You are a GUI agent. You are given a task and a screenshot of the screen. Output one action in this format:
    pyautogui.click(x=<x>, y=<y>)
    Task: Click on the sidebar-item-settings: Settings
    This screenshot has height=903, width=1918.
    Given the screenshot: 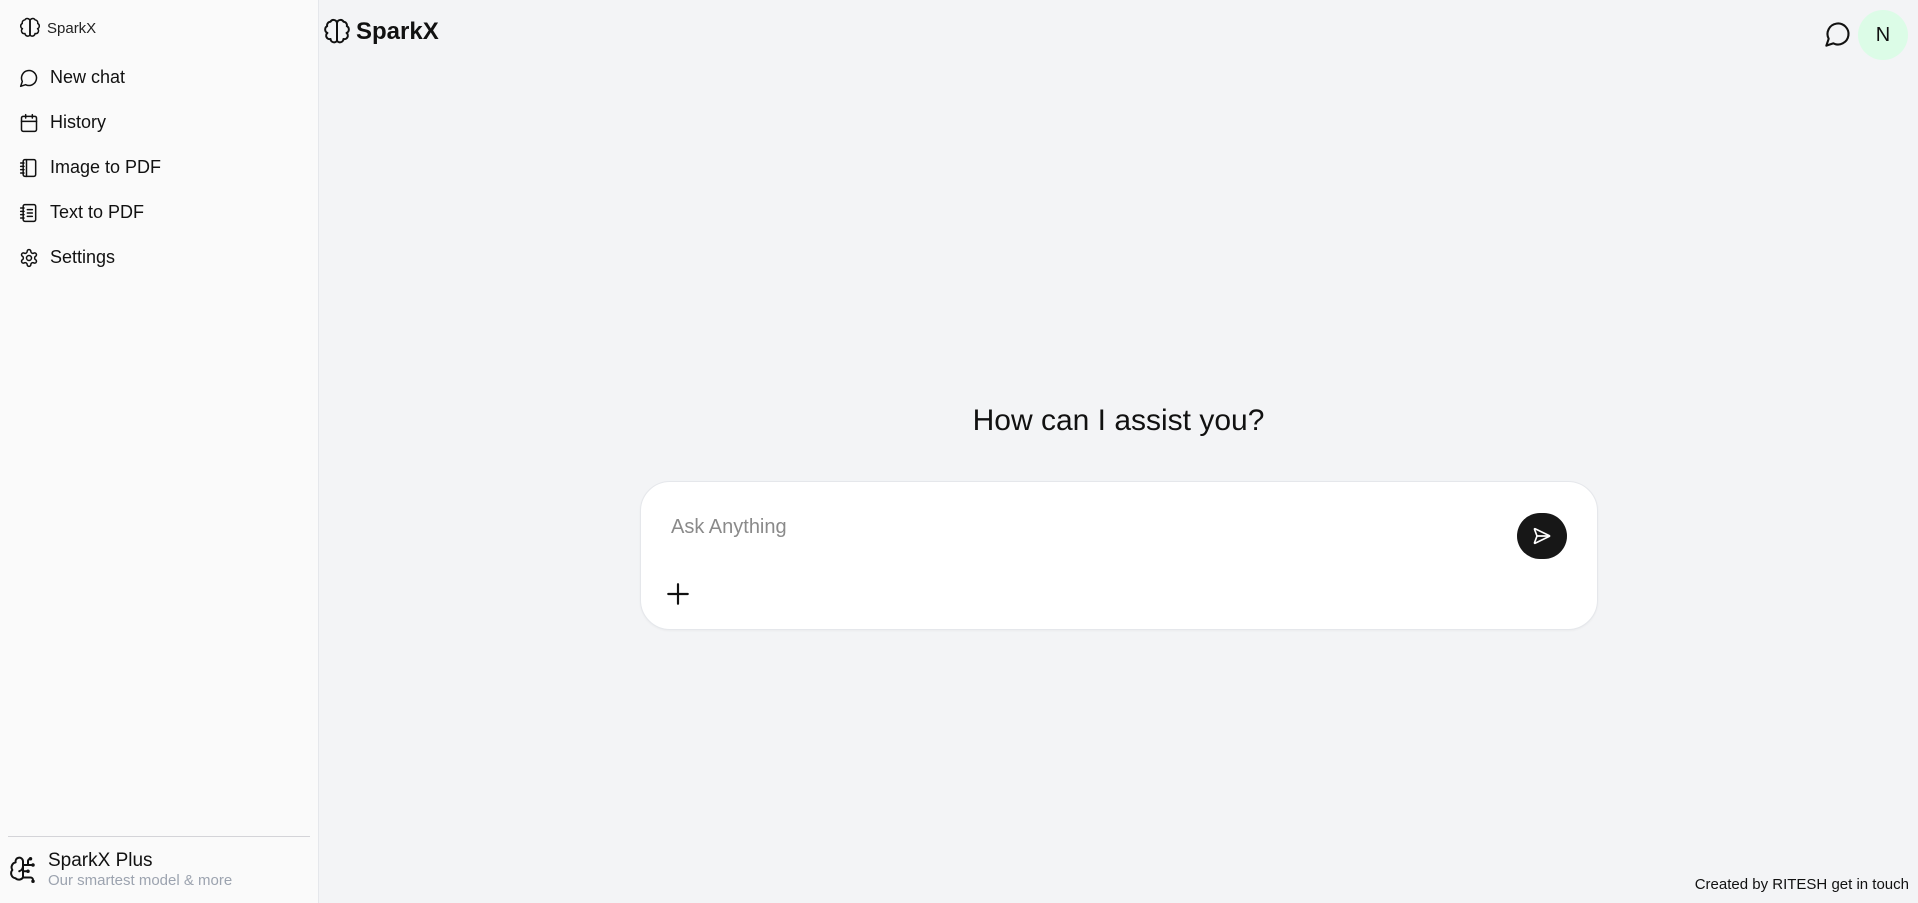 What is the action you would take?
    pyautogui.click(x=159, y=257)
    